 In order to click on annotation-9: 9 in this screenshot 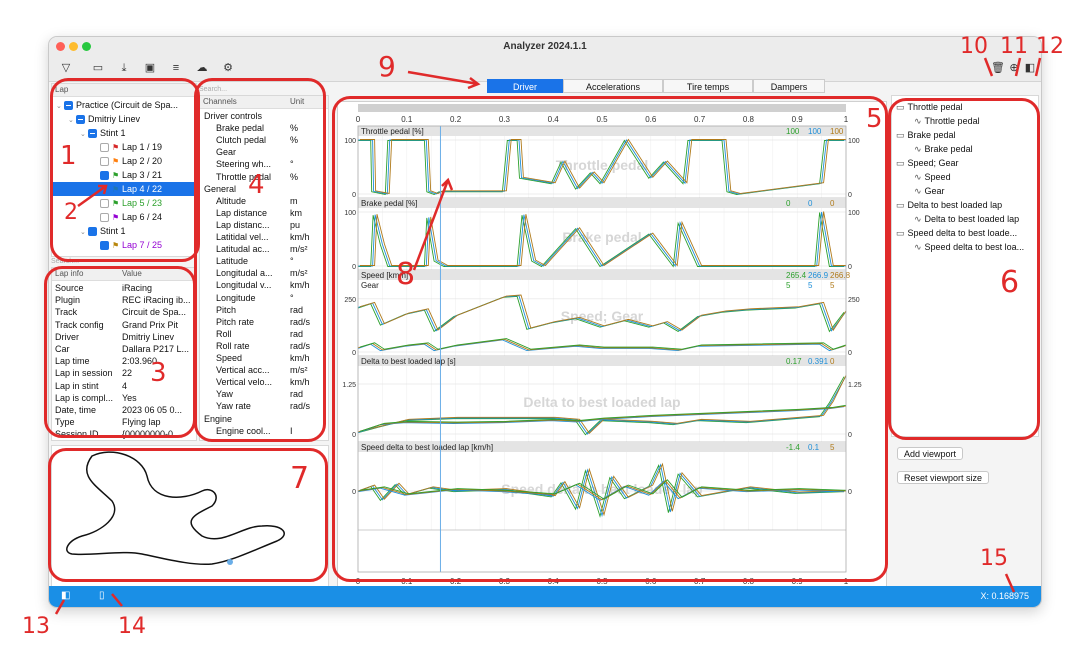, I will do `click(387, 66)`.